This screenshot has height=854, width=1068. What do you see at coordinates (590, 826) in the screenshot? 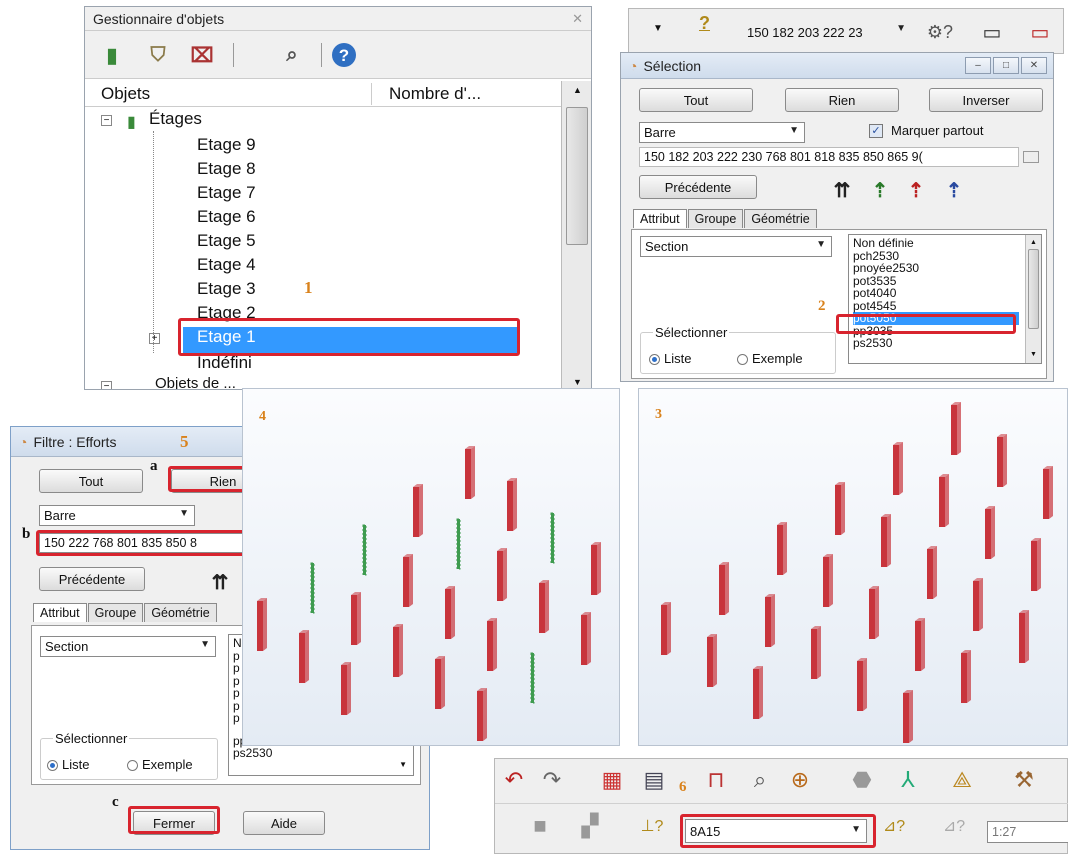
I see `grey-blocks-icon: ▞` at bounding box center [590, 826].